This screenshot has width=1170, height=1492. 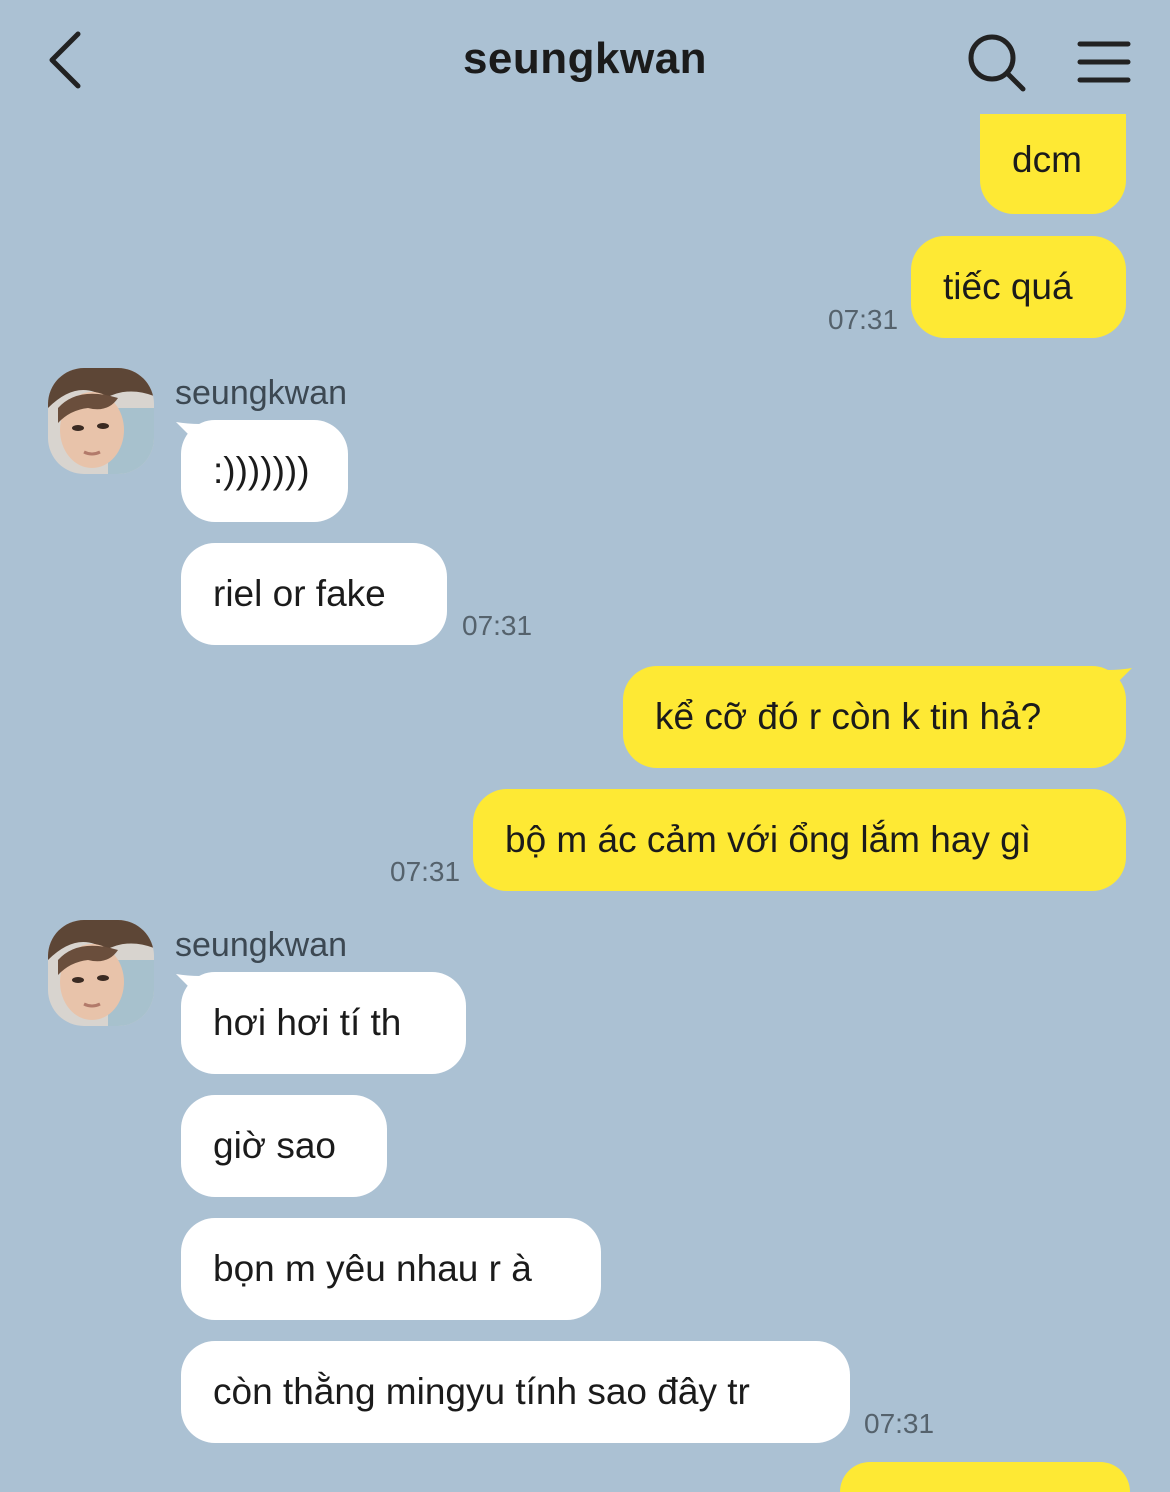 What do you see at coordinates (874, 717) in the screenshot?
I see `outgoing-message: kể cỡ đó r còn k tin hả?` at bounding box center [874, 717].